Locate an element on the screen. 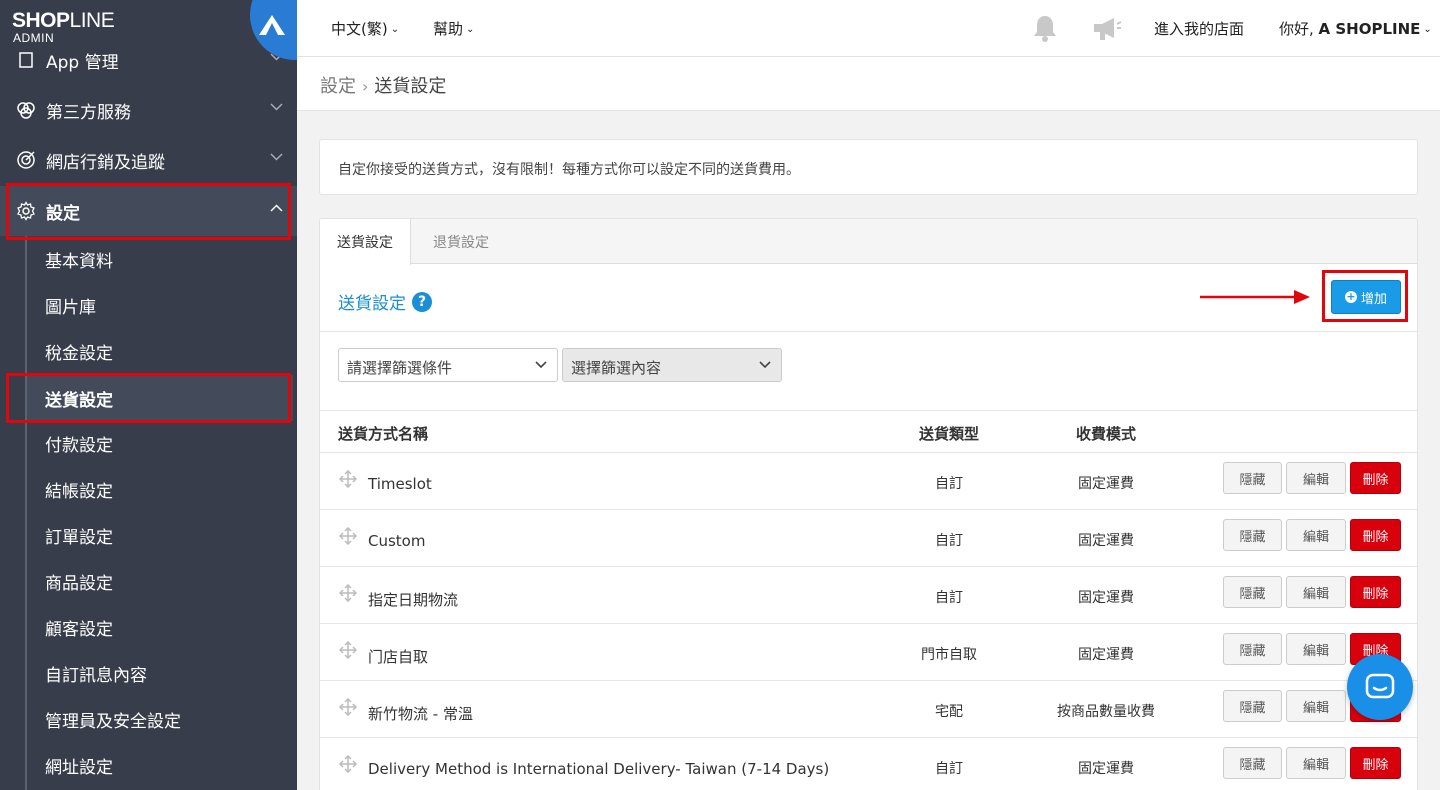  bell-icon is located at coordinates (1045, 30).